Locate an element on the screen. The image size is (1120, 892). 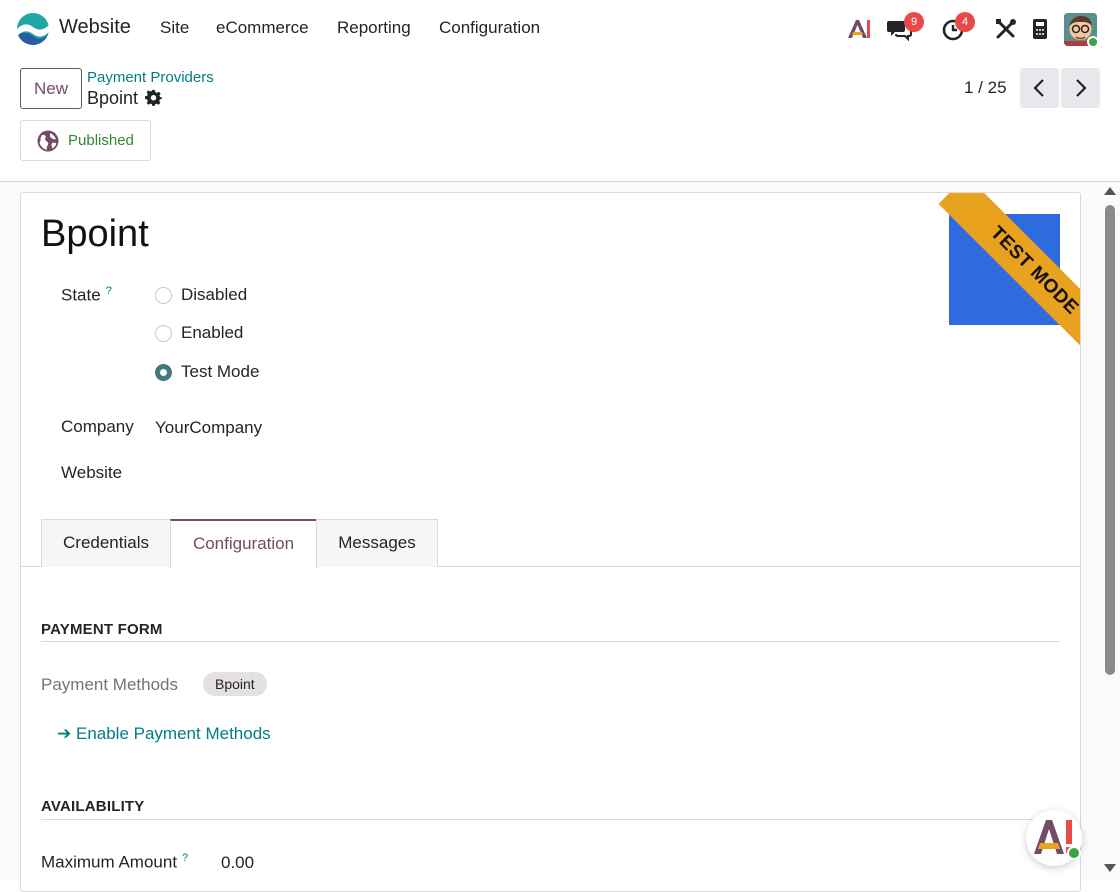
chevron-right-icon is located at coordinates (1081, 88).